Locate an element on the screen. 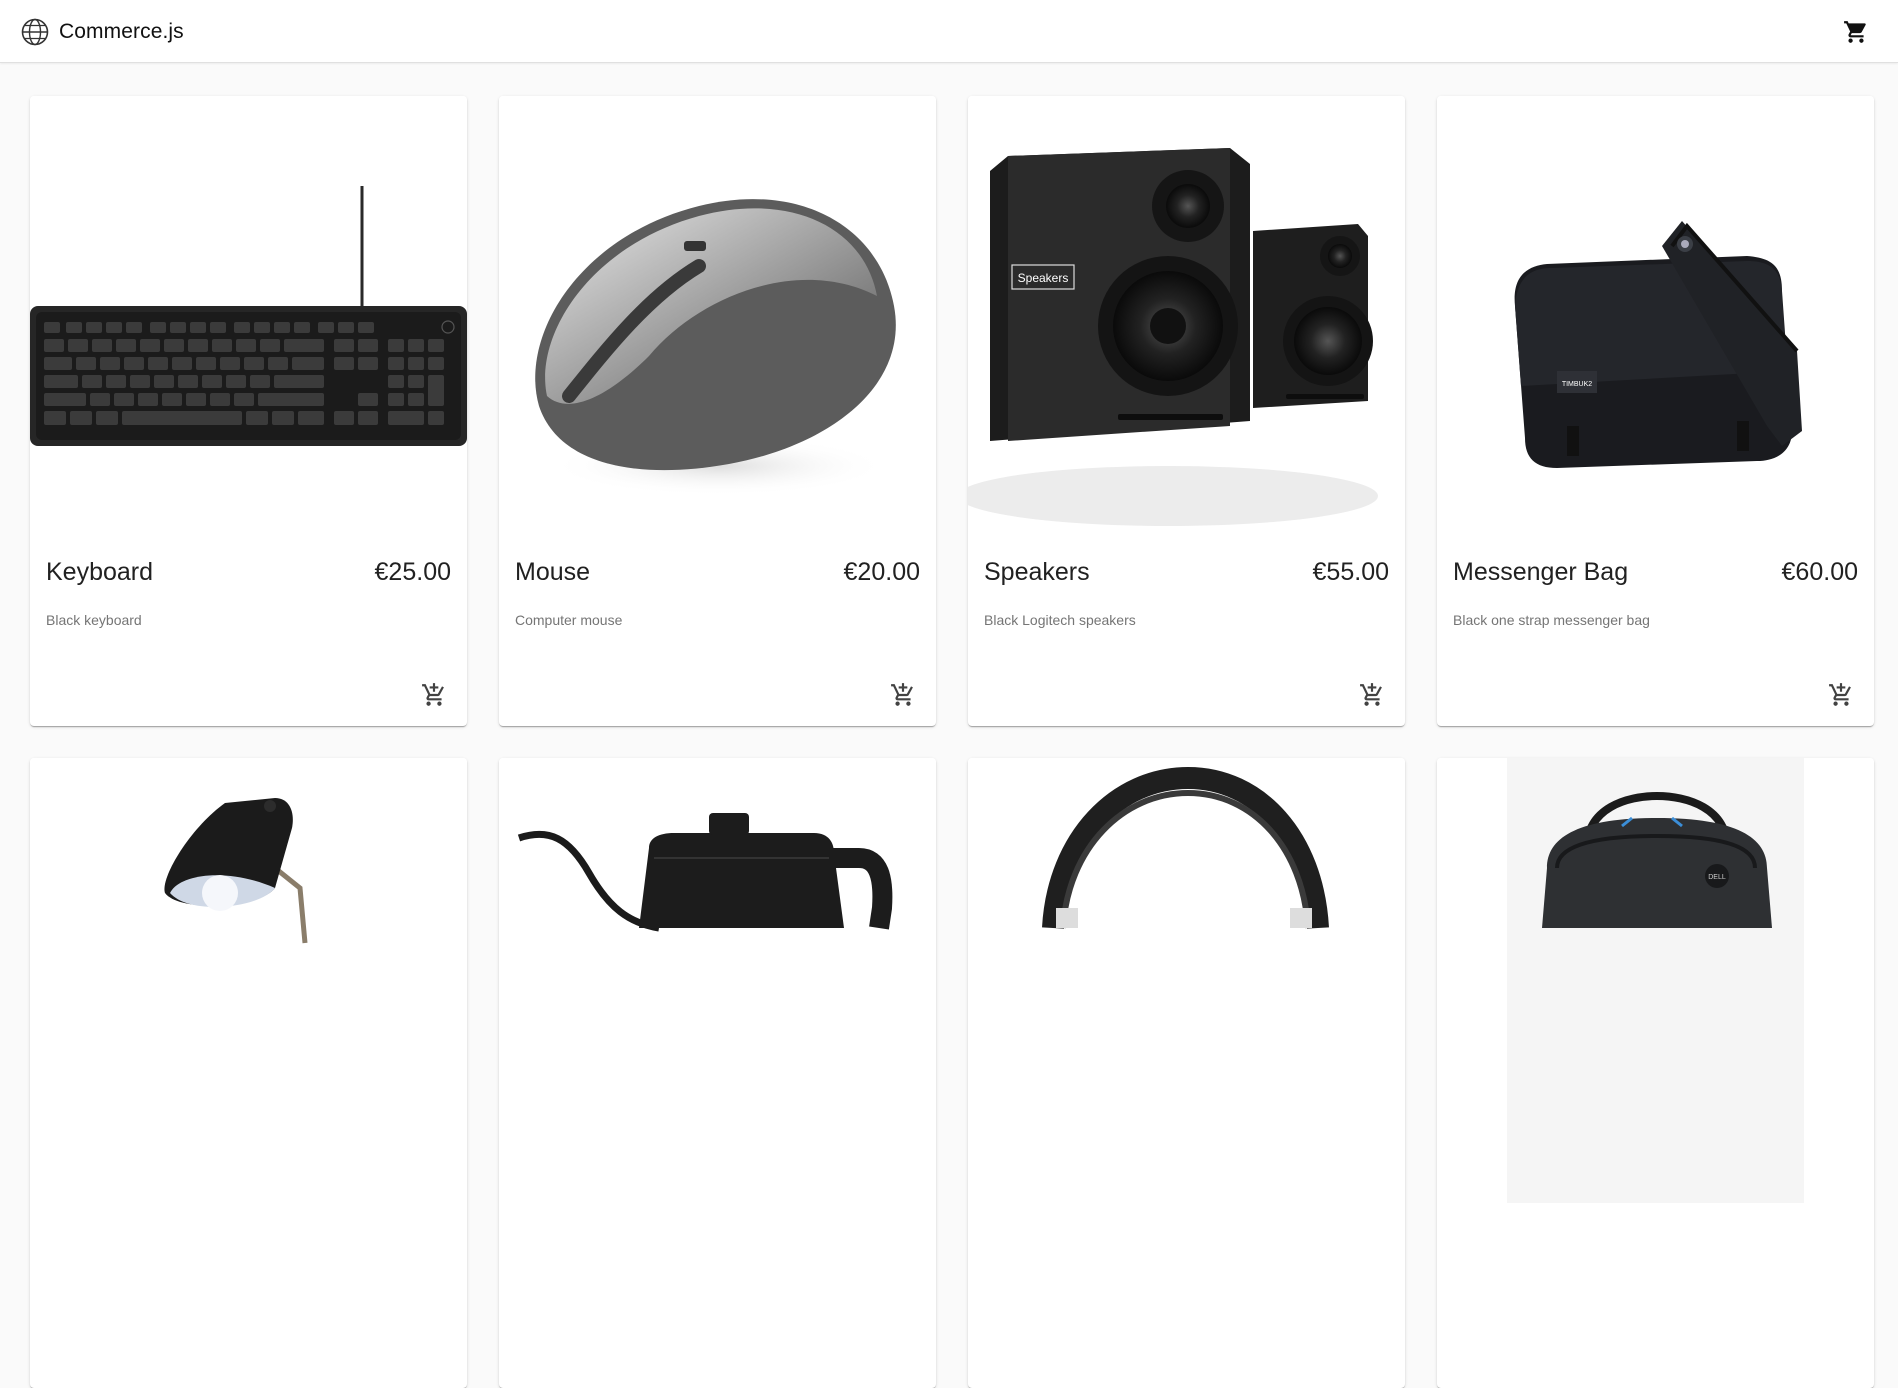  product-card-backpack: DELL is located at coordinates (1655, 1073).